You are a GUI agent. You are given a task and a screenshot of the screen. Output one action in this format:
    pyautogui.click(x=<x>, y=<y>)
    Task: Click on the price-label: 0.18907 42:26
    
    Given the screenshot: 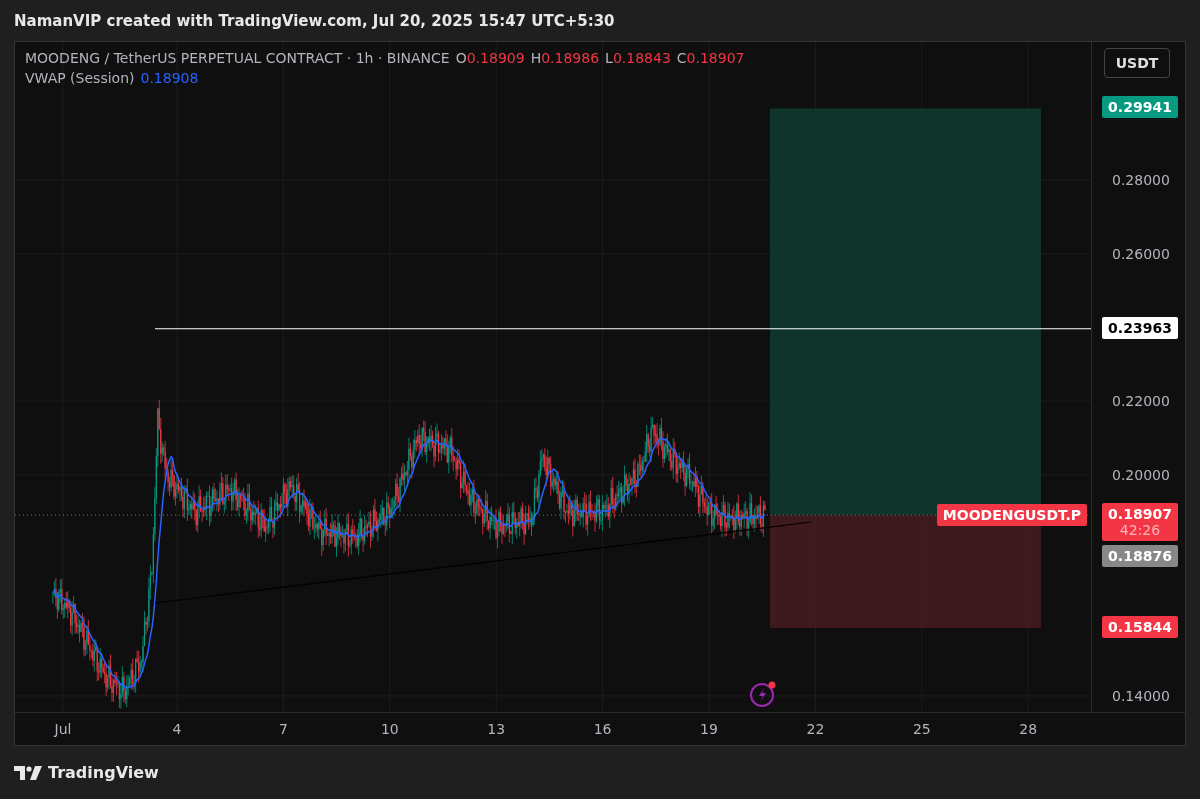 What is the action you would take?
    pyautogui.click(x=1140, y=522)
    